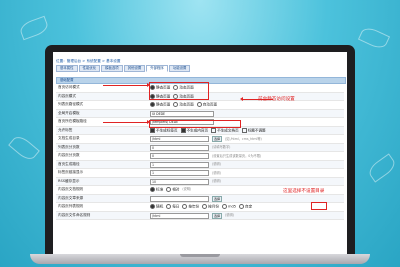 This screenshot has width=400, height=267. I want to click on row-value: 静态页面 动态页面 自动页面, so click(183, 105).